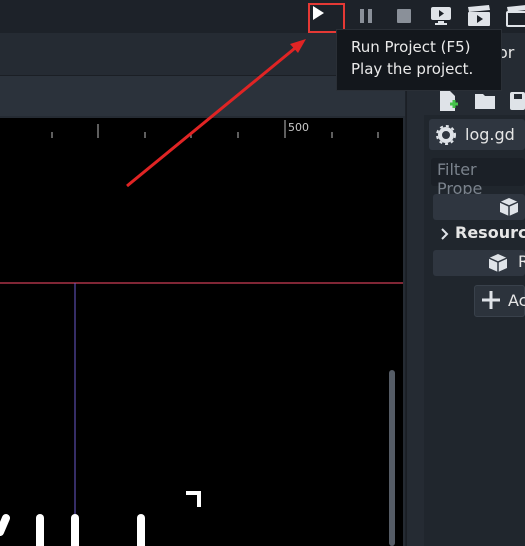 This screenshot has width=525, height=546. What do you see at coordinates (516, 300) in the screenshot?
I see `add-label: Ac` at bounding box center [516, 300].